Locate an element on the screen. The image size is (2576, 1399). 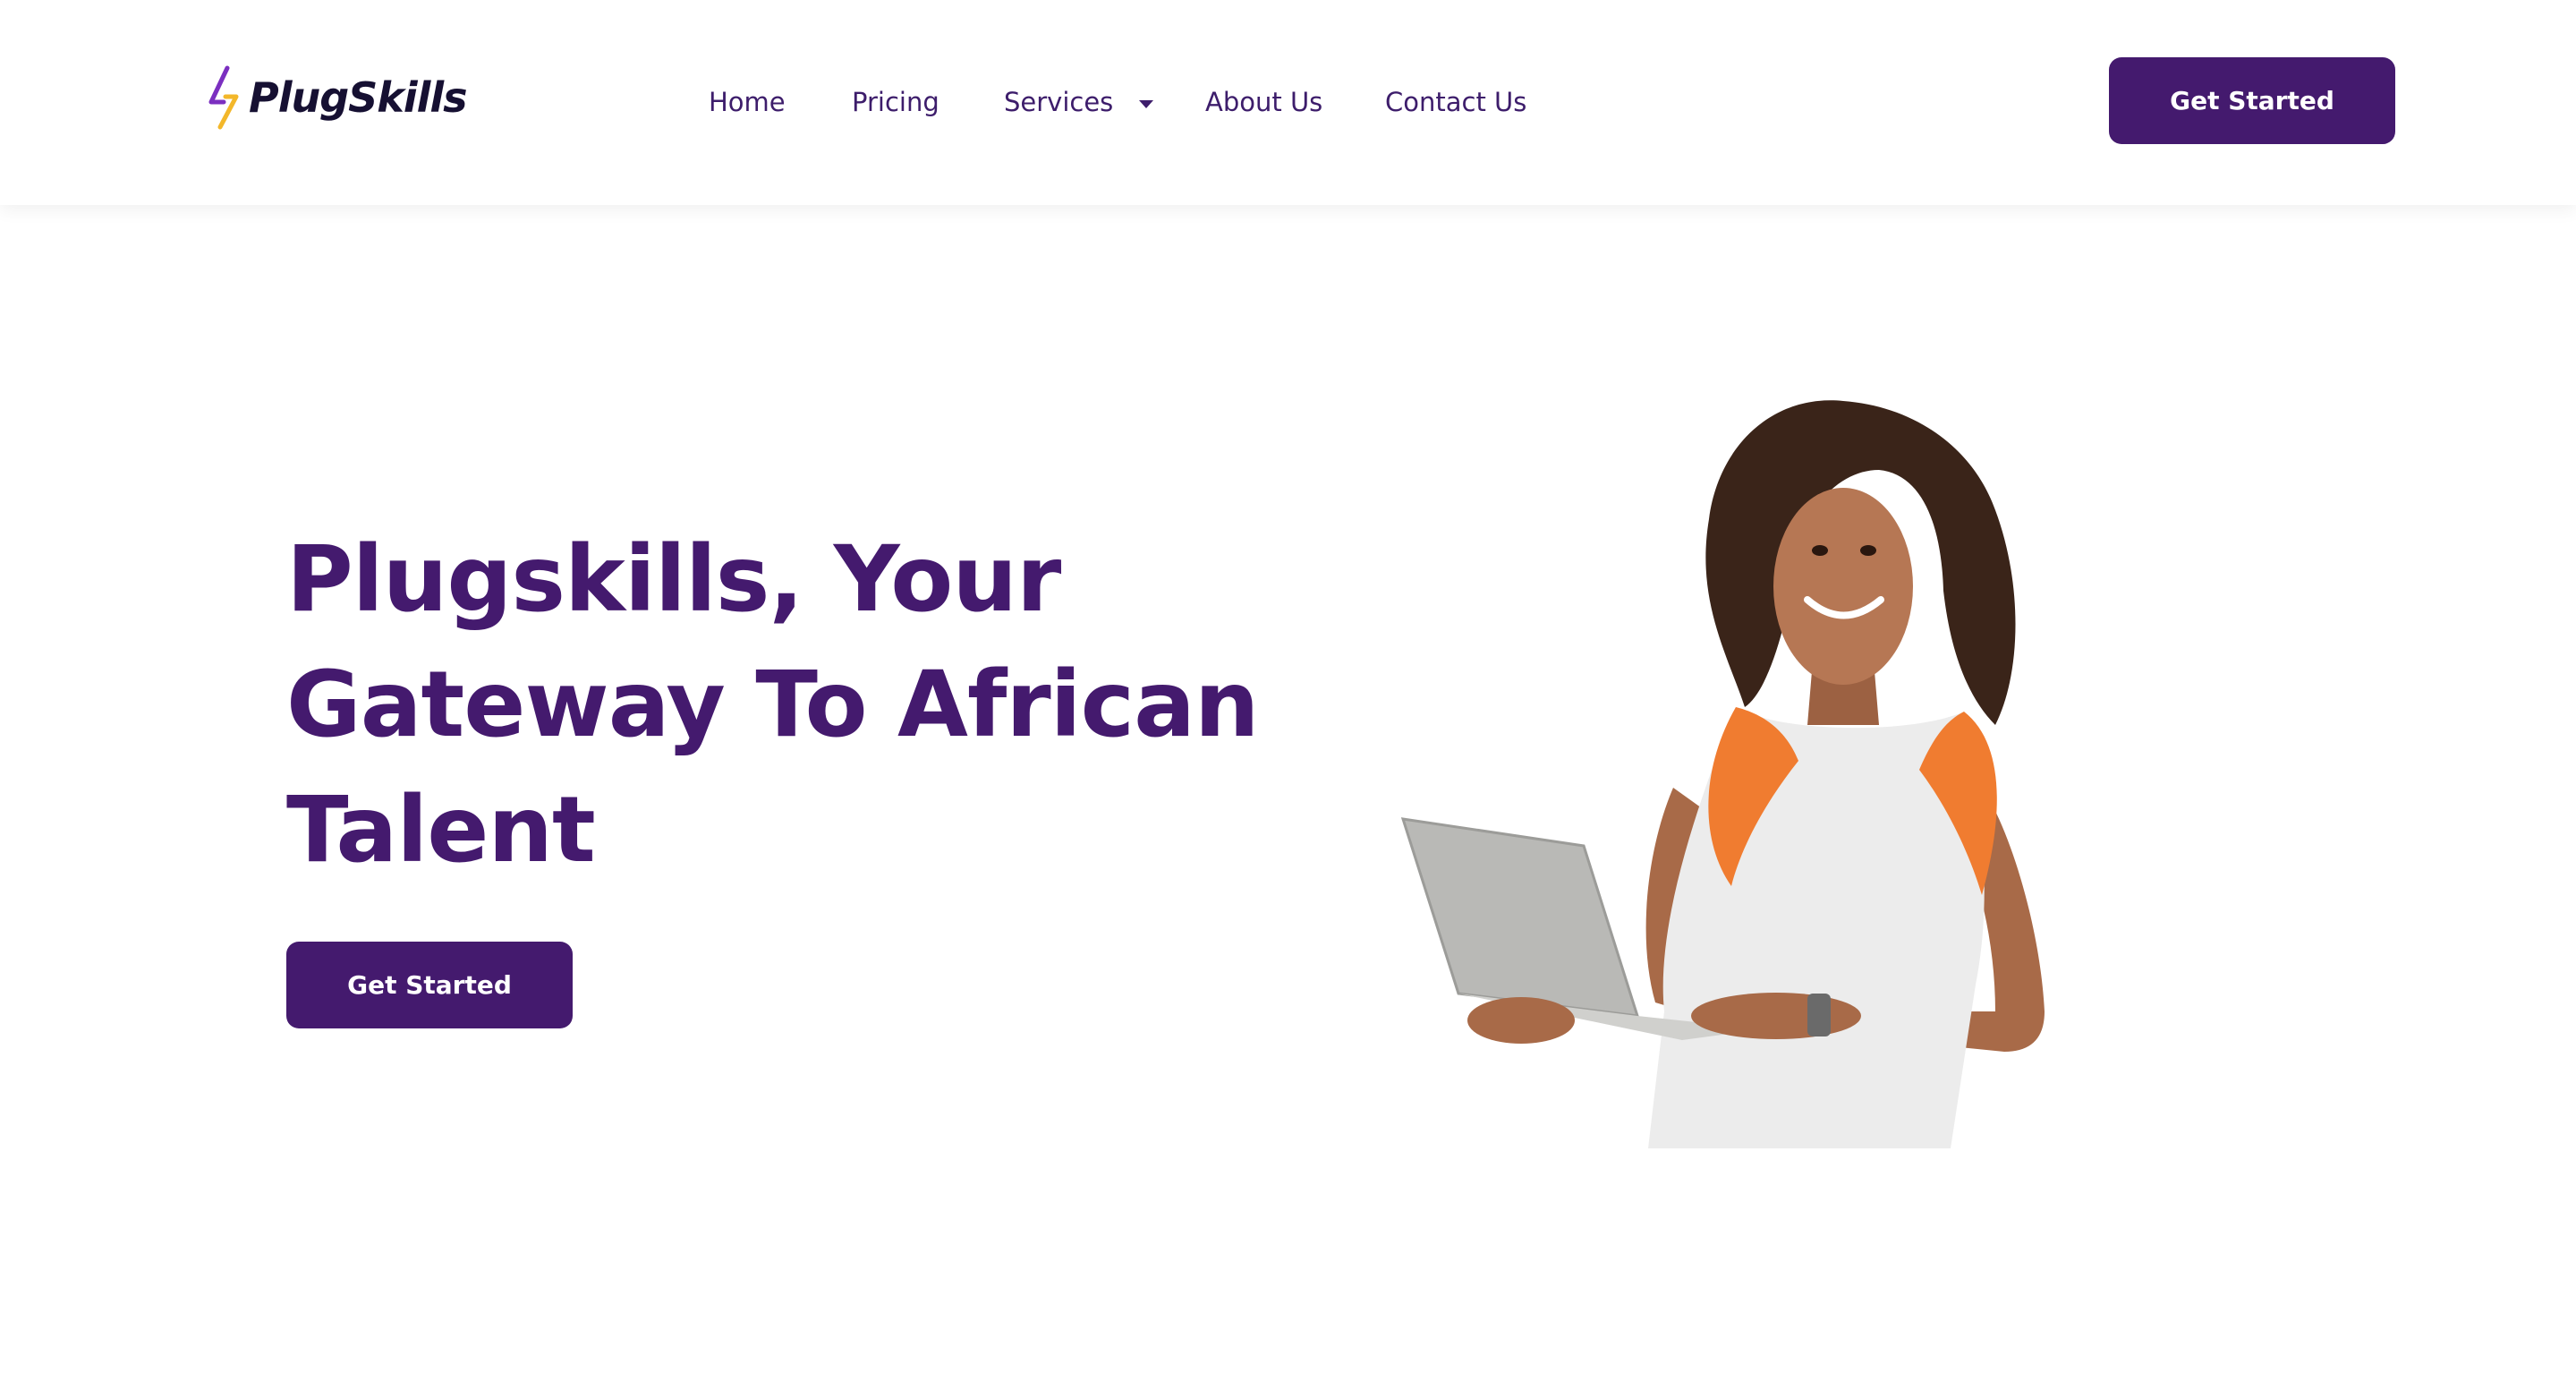
nav-item-about-us: About Us is located at coordinates (1263, 102).